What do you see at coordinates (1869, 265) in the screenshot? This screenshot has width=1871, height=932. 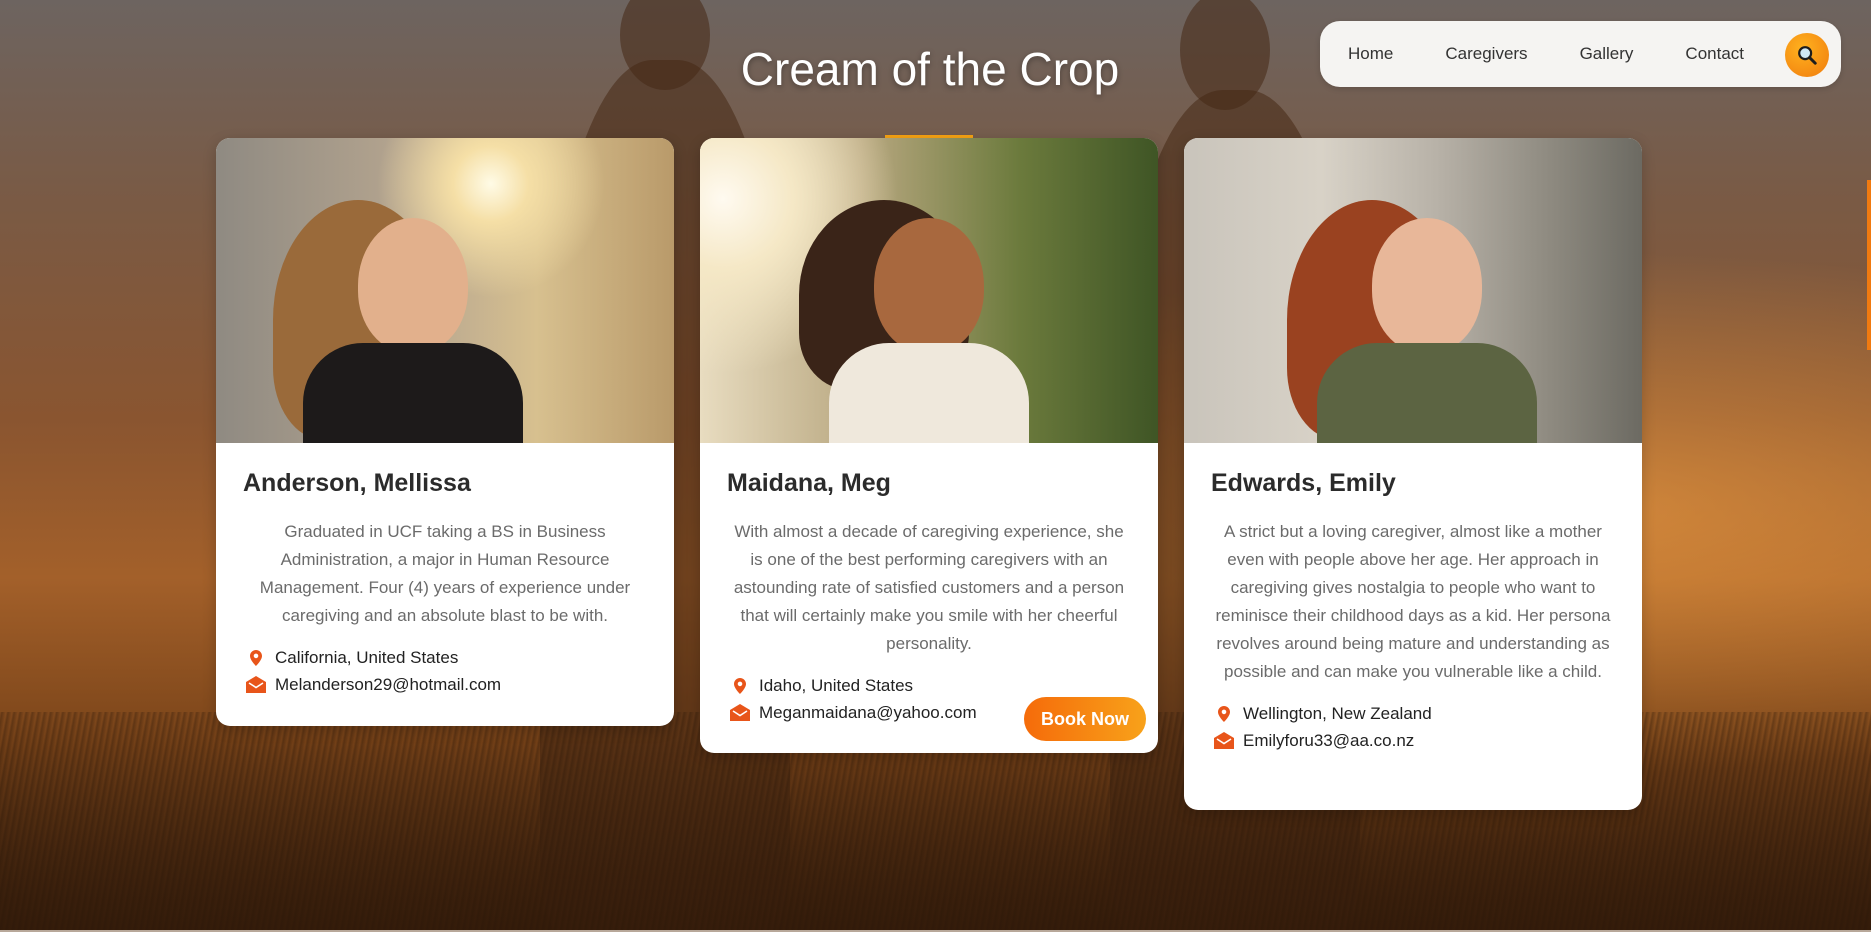 I see `scrollbar-thumb` at bounding box center [1869, 265].